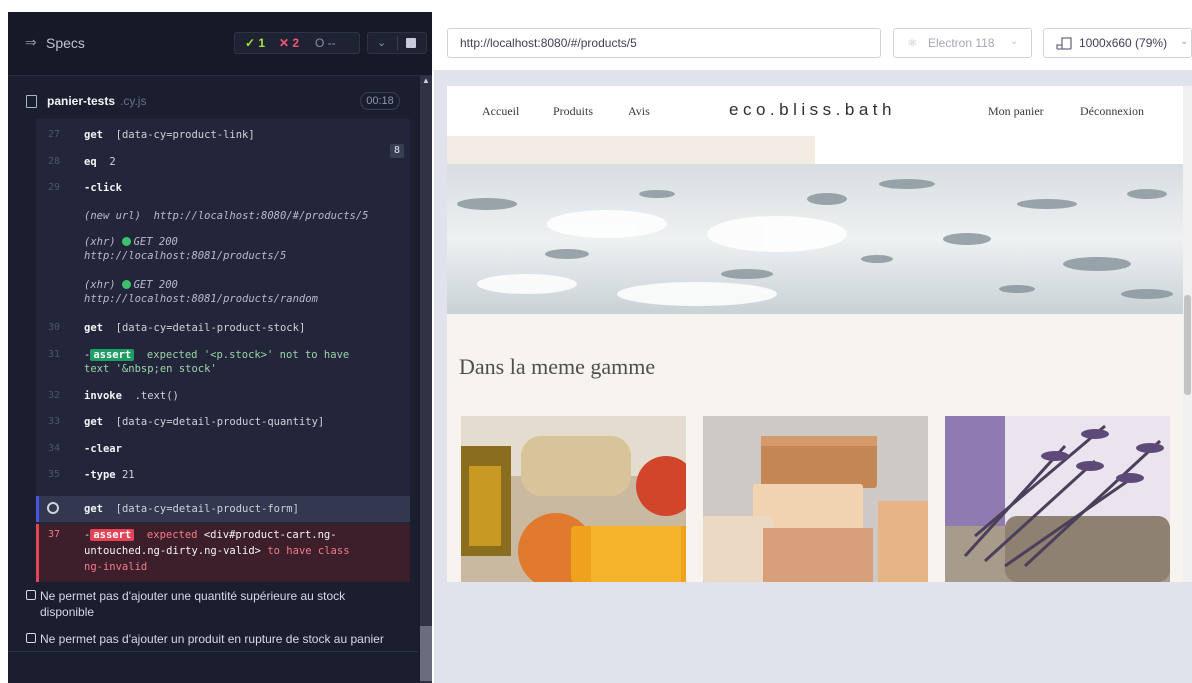 Image resolution: width=1192 pixels, height=683 pixels. I want to click on command-arg: [data-cy=detail-product-quantity], so click(220, 422).